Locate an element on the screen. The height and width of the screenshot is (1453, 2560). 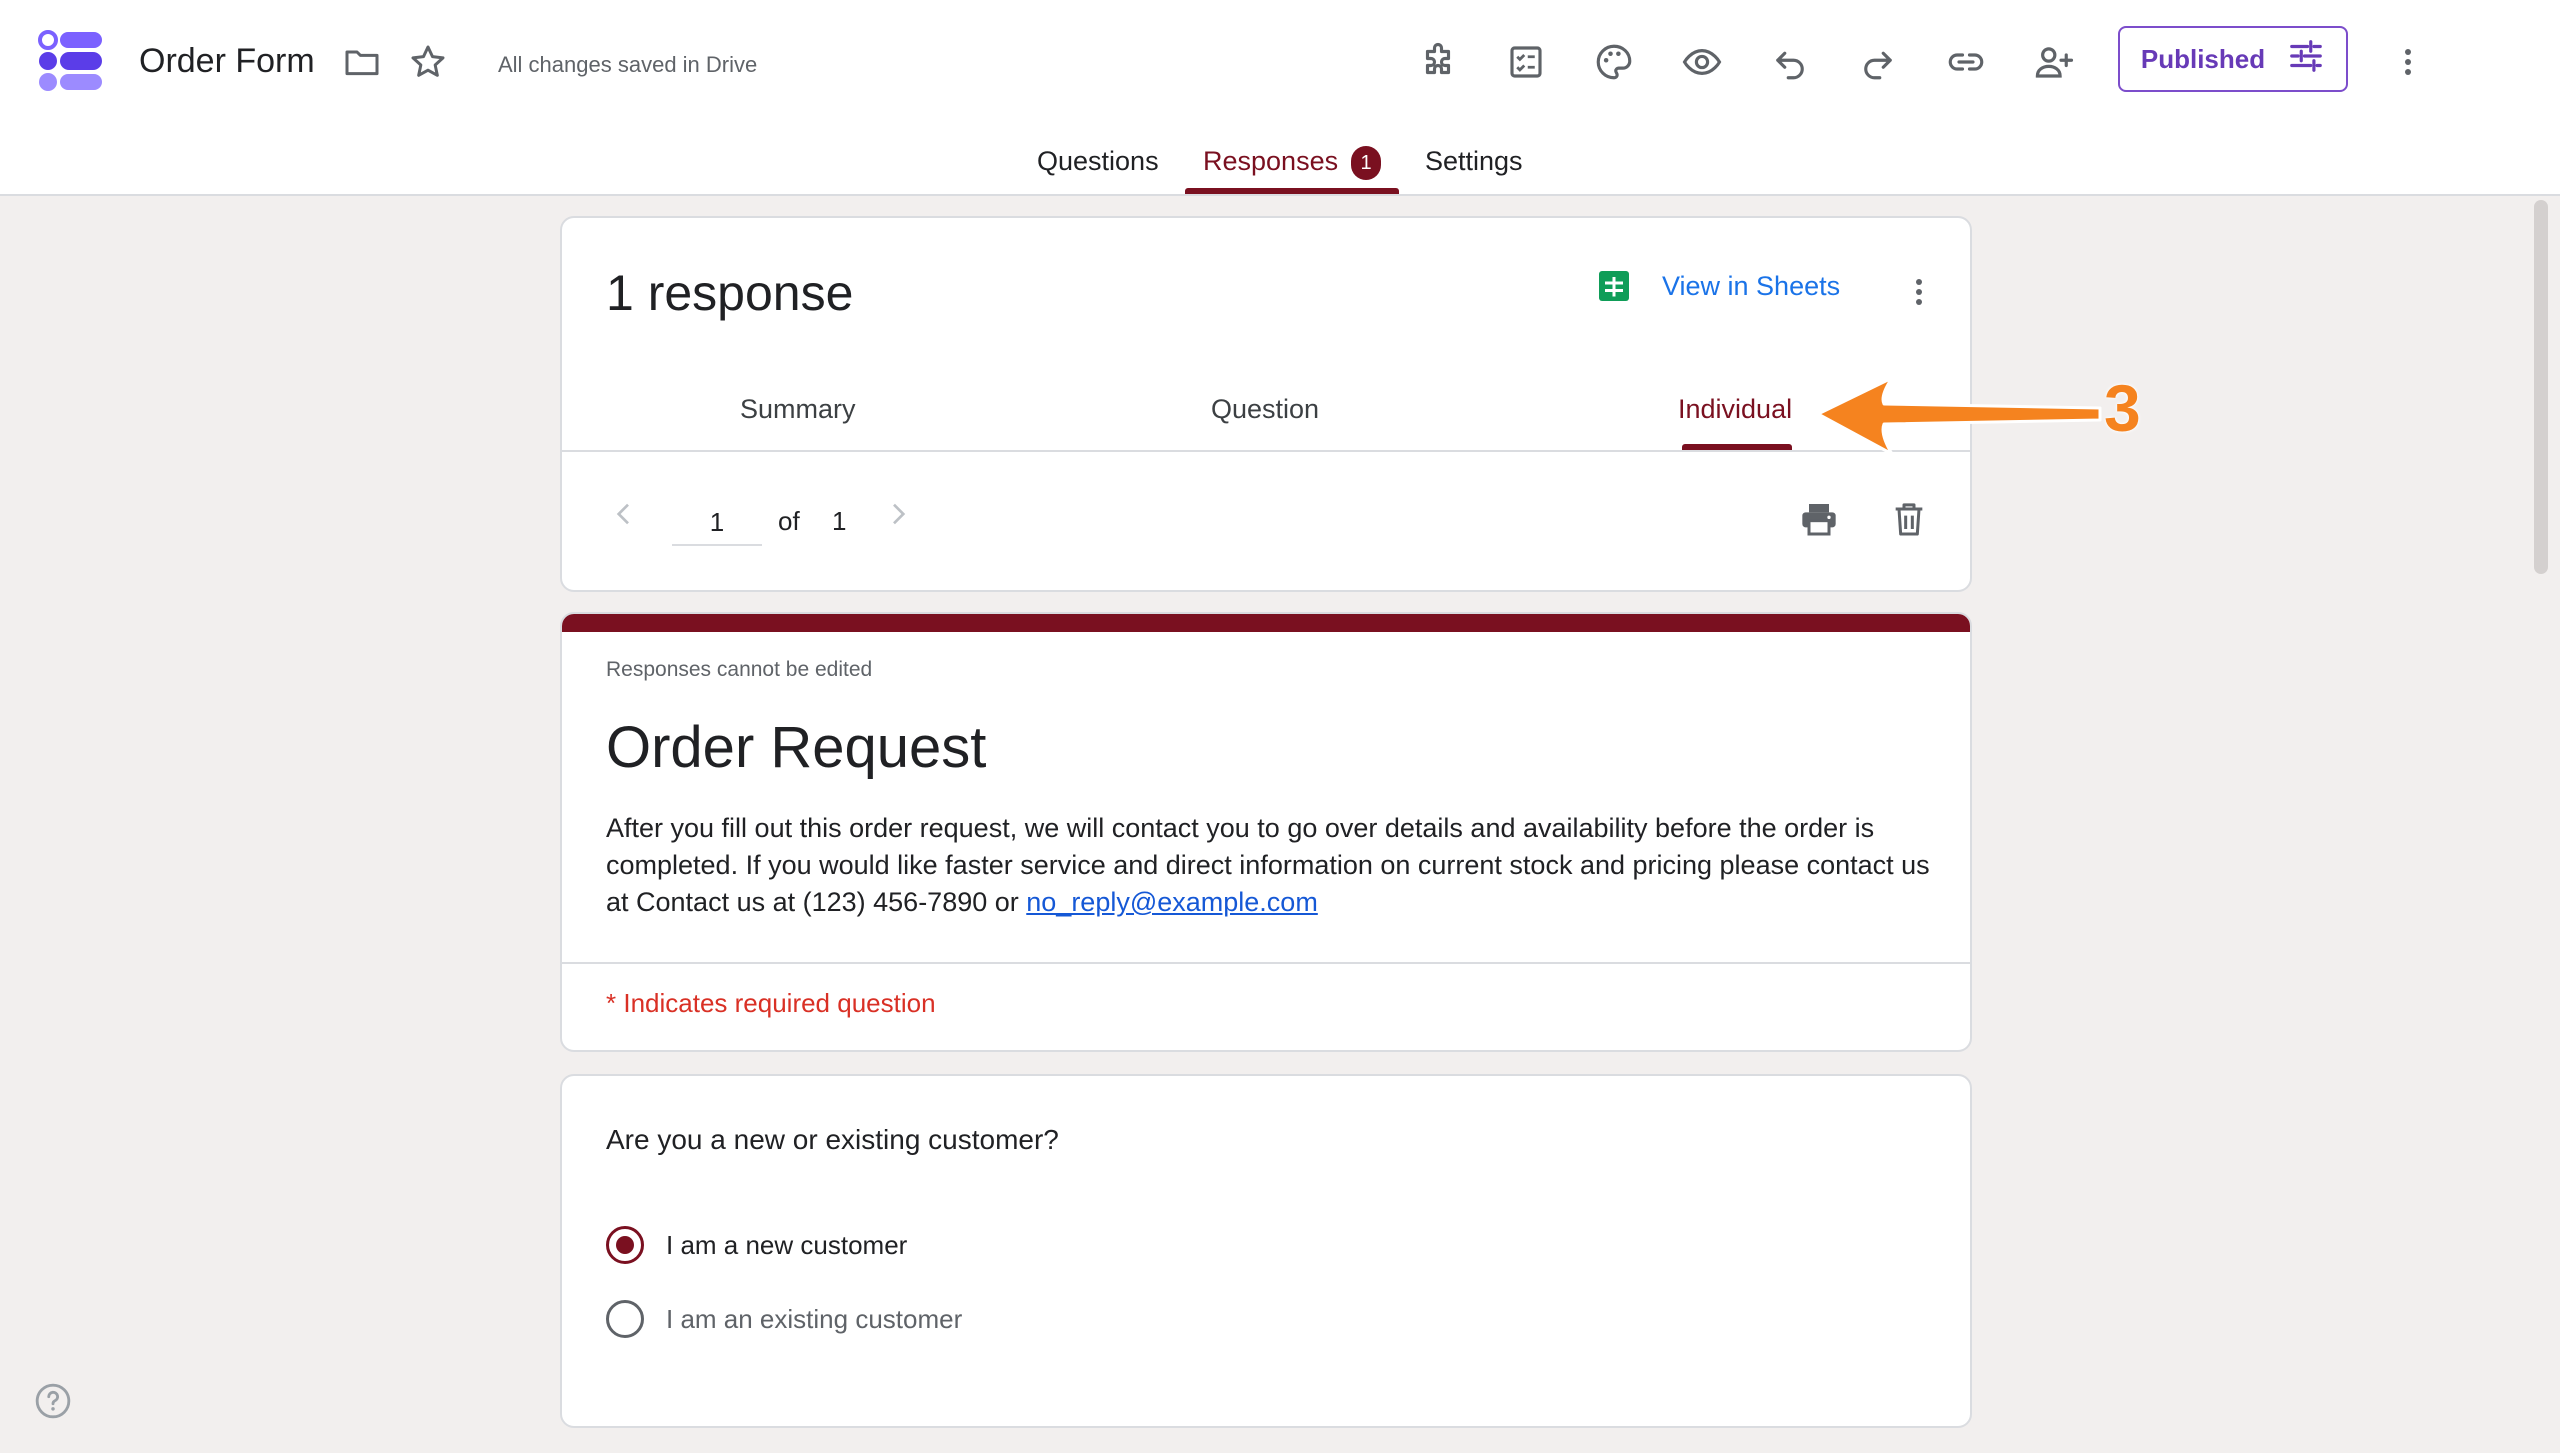
tab-questions: Questions is located at coordinates (1098, 161).